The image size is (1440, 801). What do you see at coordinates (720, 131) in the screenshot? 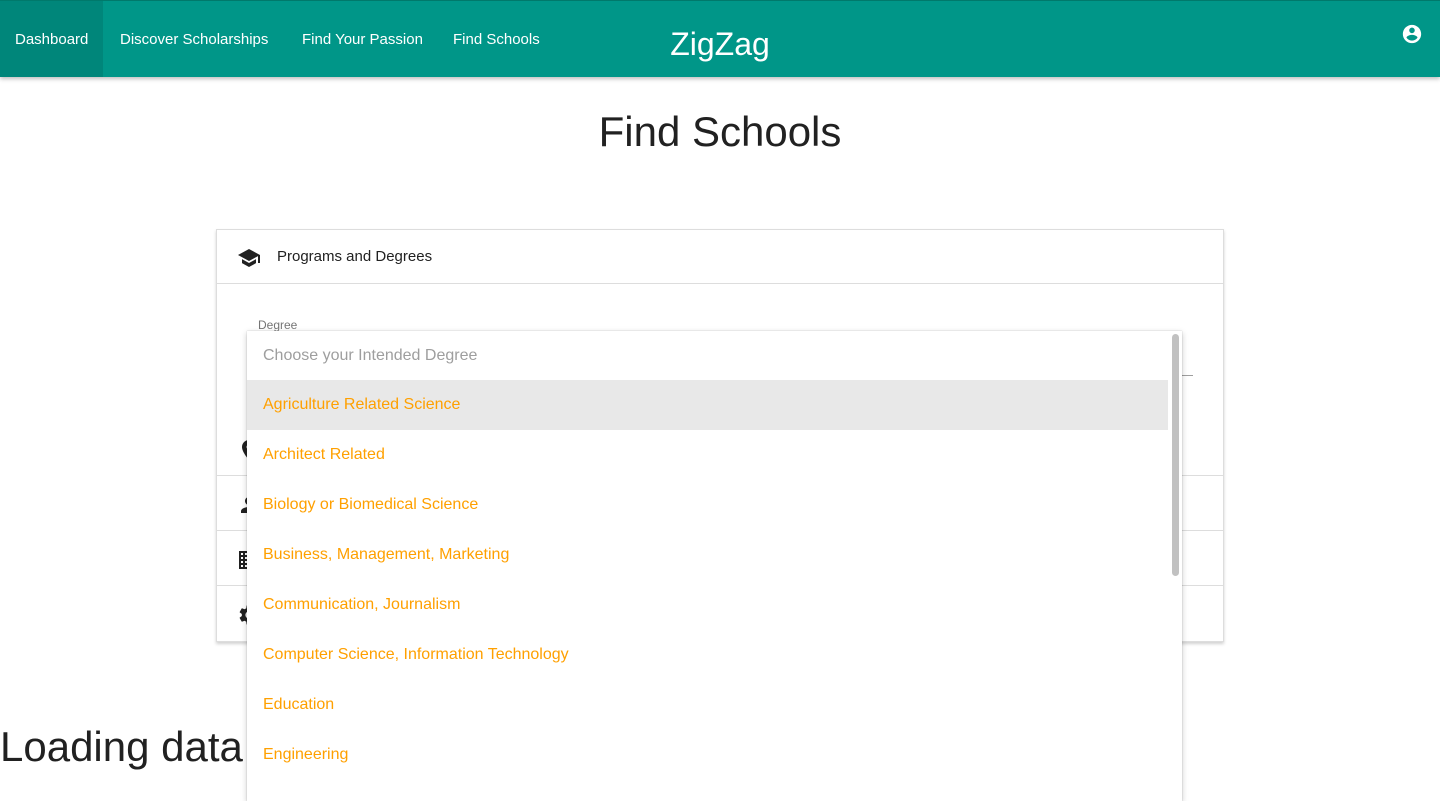
I see `page-title: Find Schools` at bounding box center [720, 131].